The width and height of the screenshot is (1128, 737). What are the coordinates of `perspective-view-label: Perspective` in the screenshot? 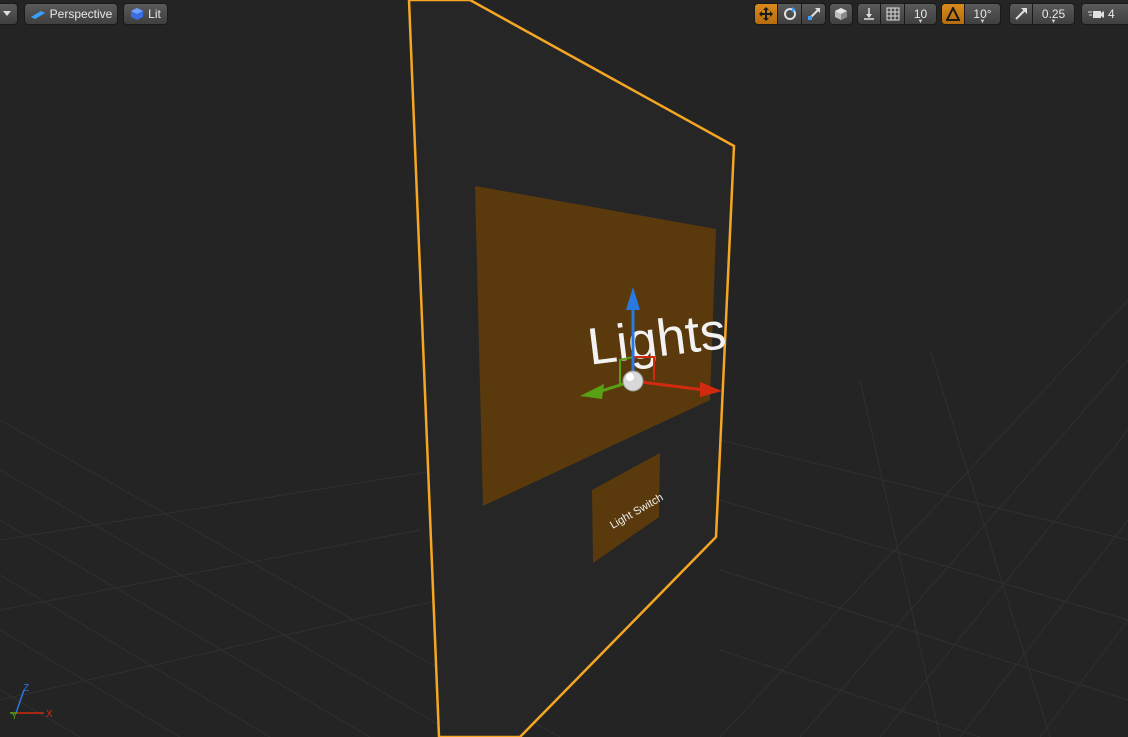 It's located at (81, 14).